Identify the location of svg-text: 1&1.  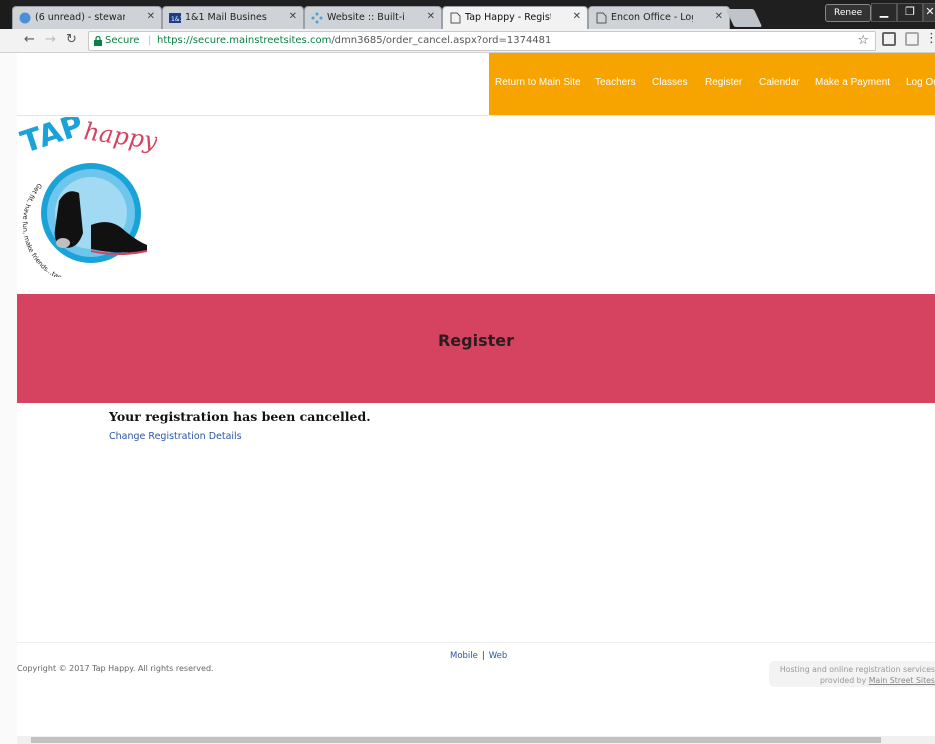
(176, 19).